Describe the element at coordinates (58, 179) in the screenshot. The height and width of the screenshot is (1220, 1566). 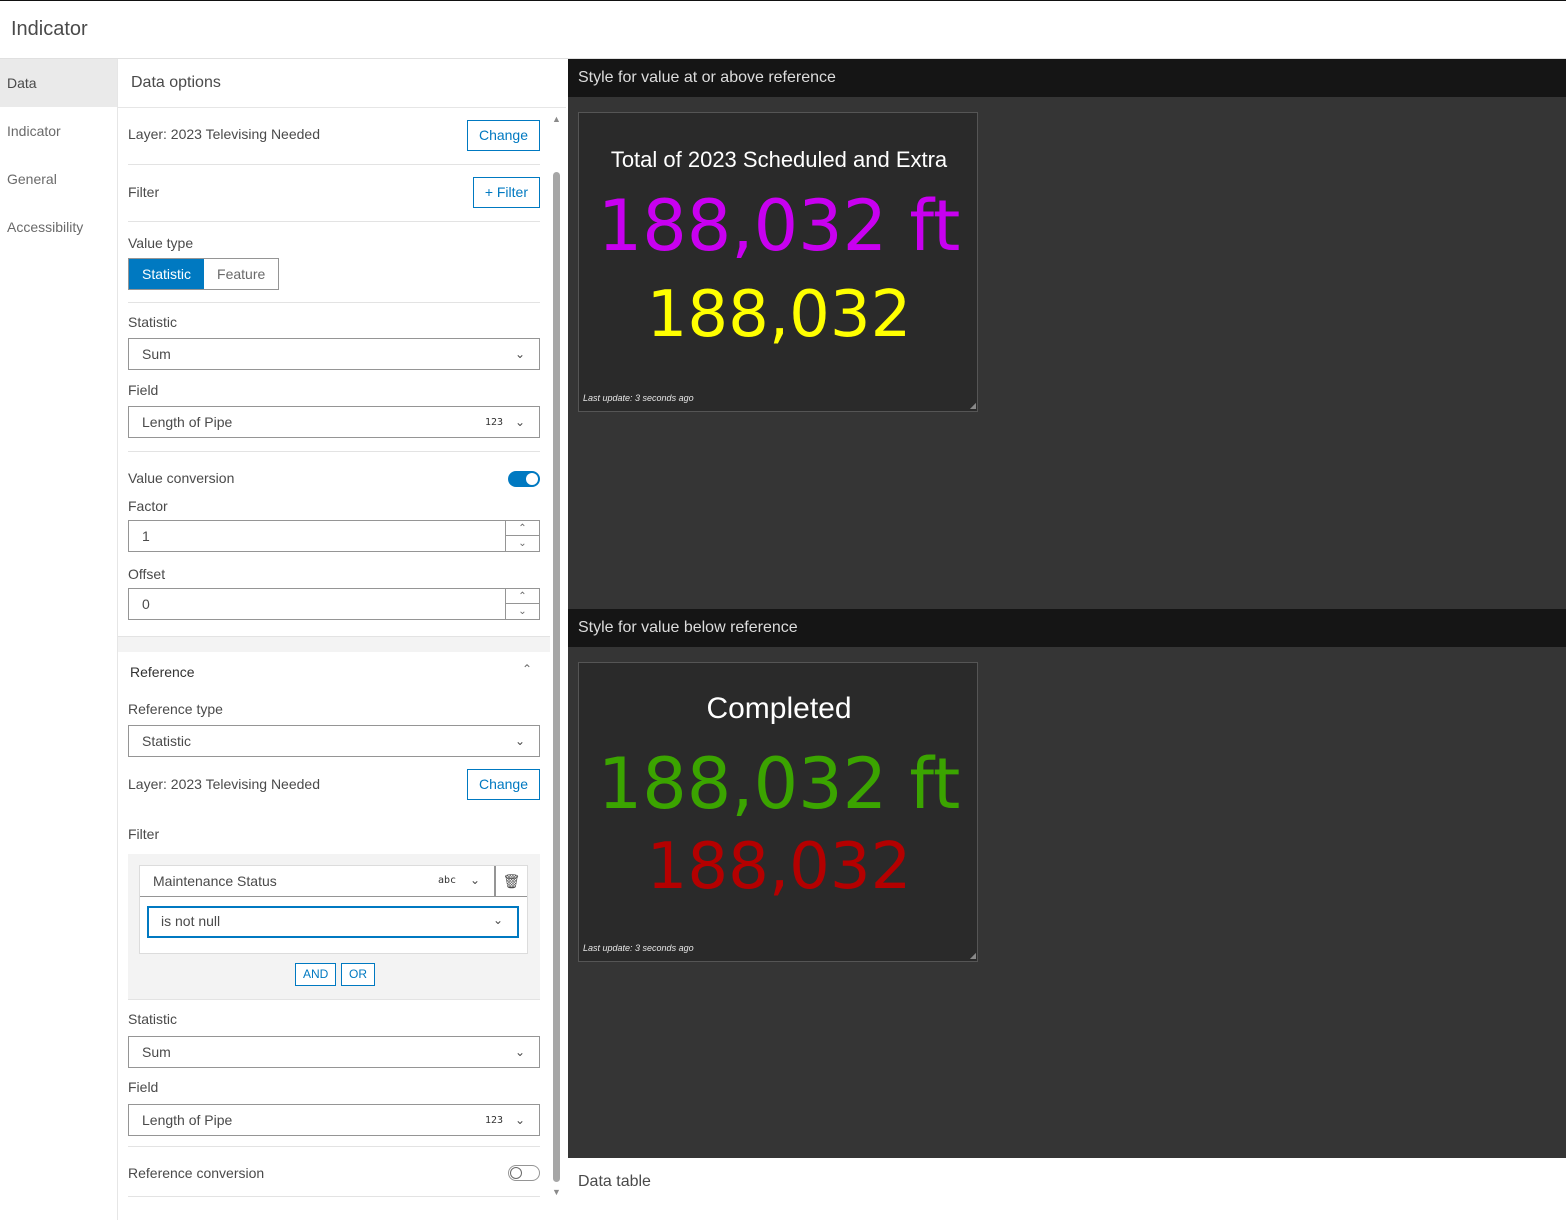
I see `nav-item-general: General` at that location.